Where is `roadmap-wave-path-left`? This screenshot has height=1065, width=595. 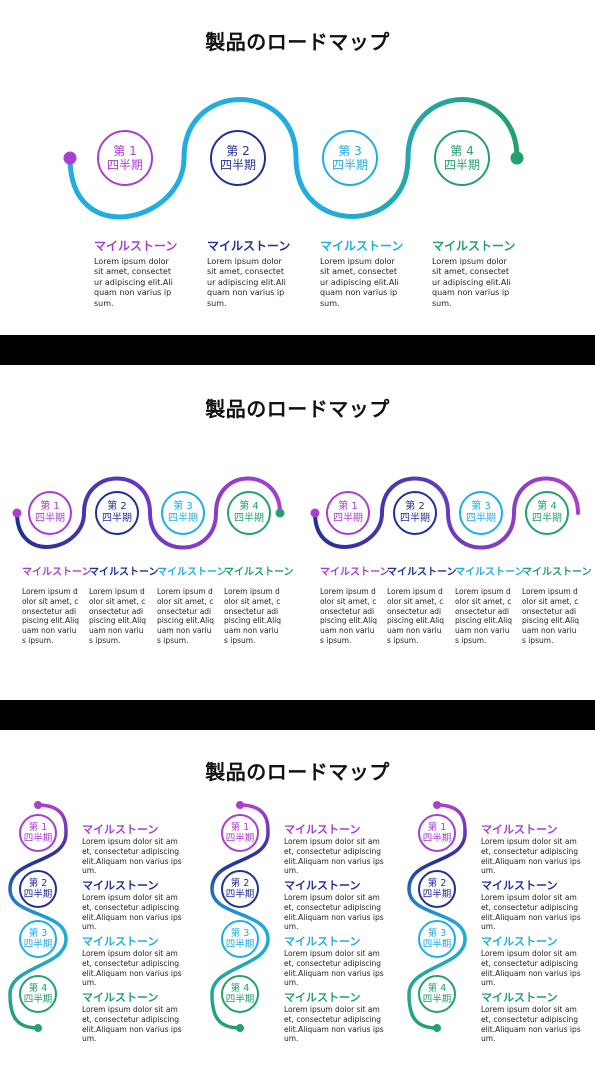
roadmap-wave-path-left is located at coordinates (296, 513).